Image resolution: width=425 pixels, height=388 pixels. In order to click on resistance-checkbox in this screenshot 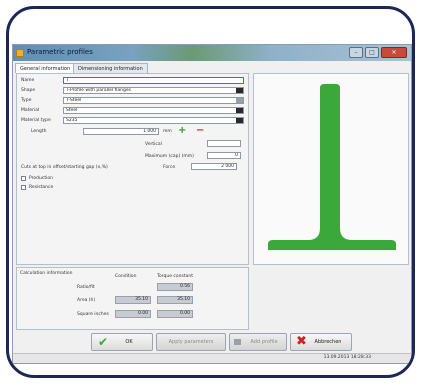, I will do `click(23, 187)`.